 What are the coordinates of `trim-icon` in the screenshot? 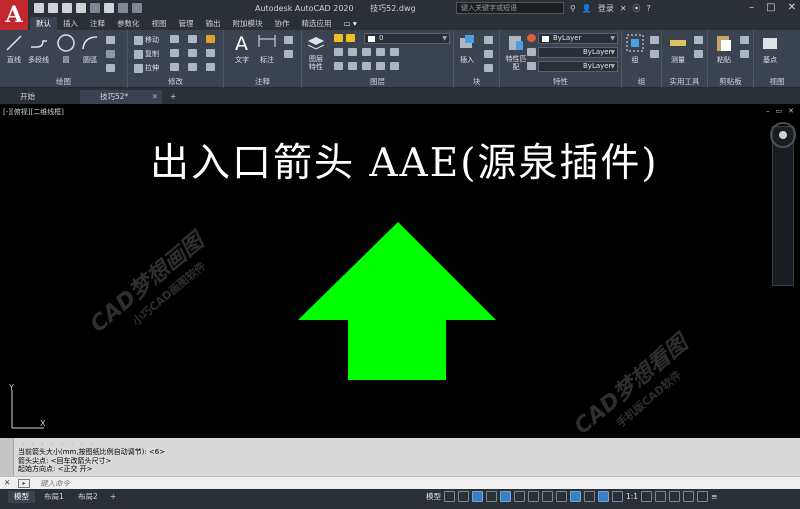 It's located at (192, 39).